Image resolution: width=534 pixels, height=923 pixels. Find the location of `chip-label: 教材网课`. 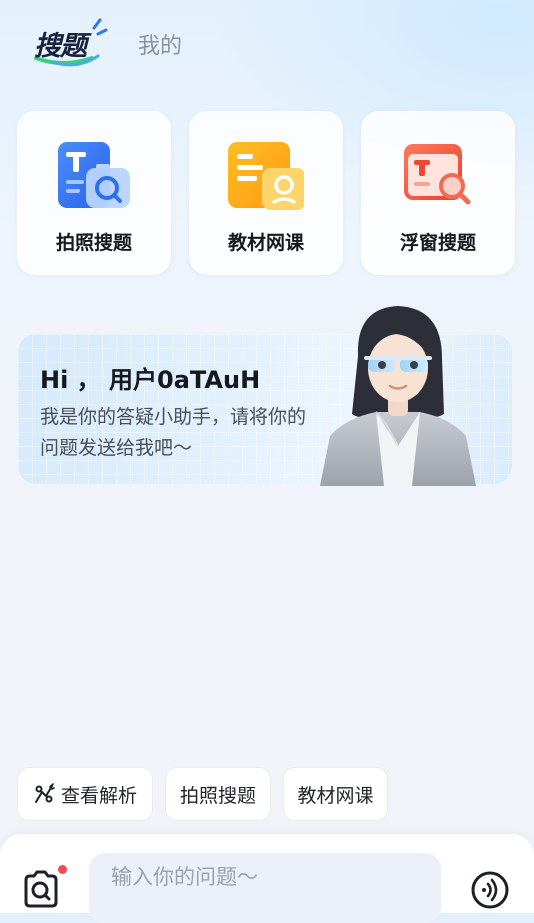

chip-label: 教材网课 is located at coordinates (335, 795).